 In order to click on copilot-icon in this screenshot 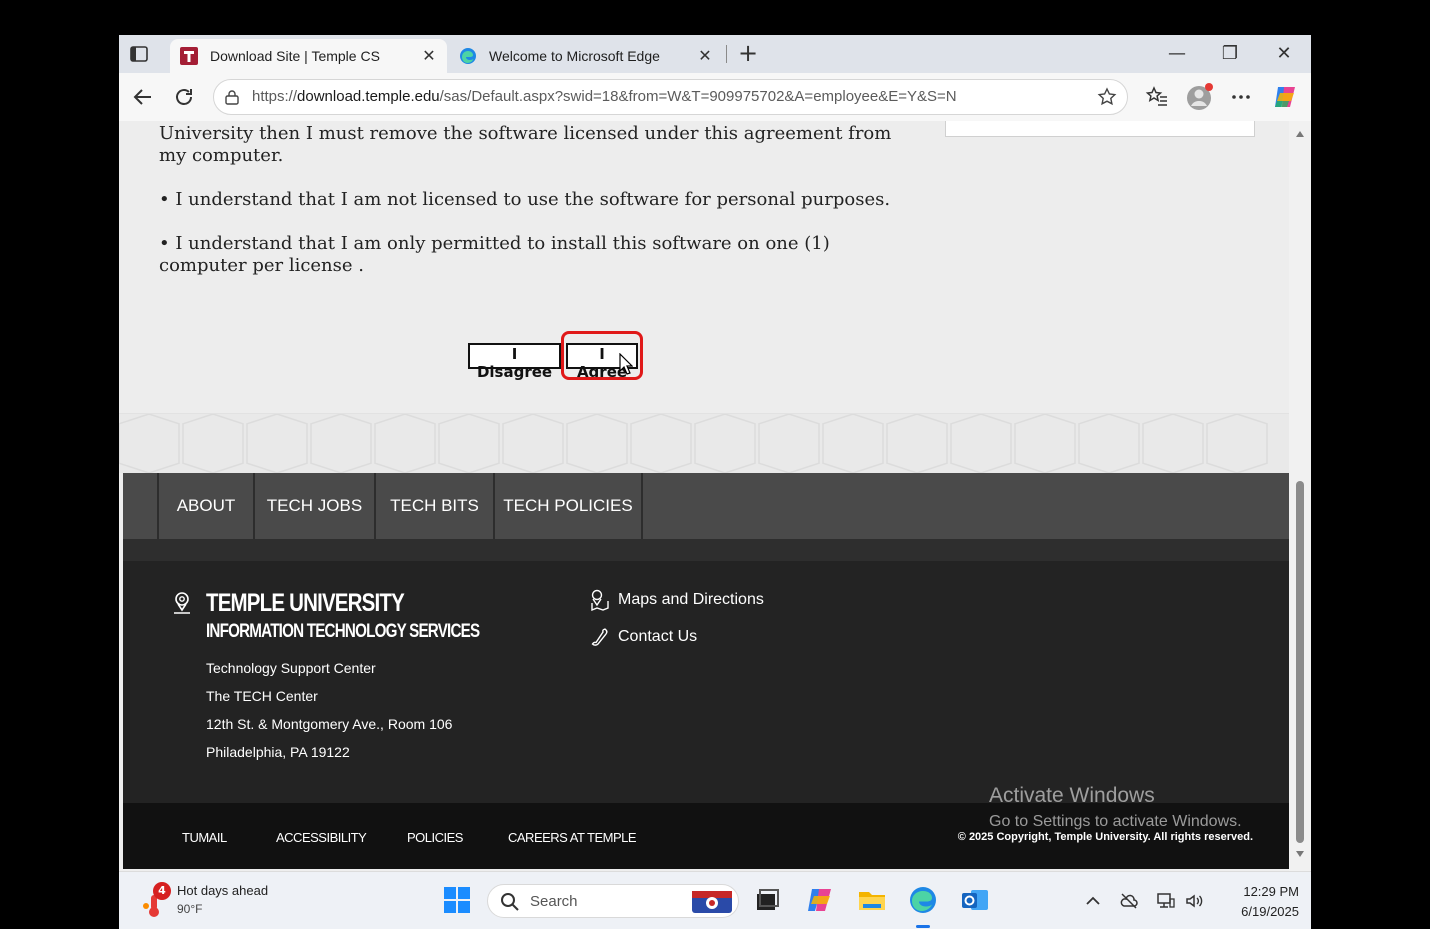, I will do `click(1285, 97)`.